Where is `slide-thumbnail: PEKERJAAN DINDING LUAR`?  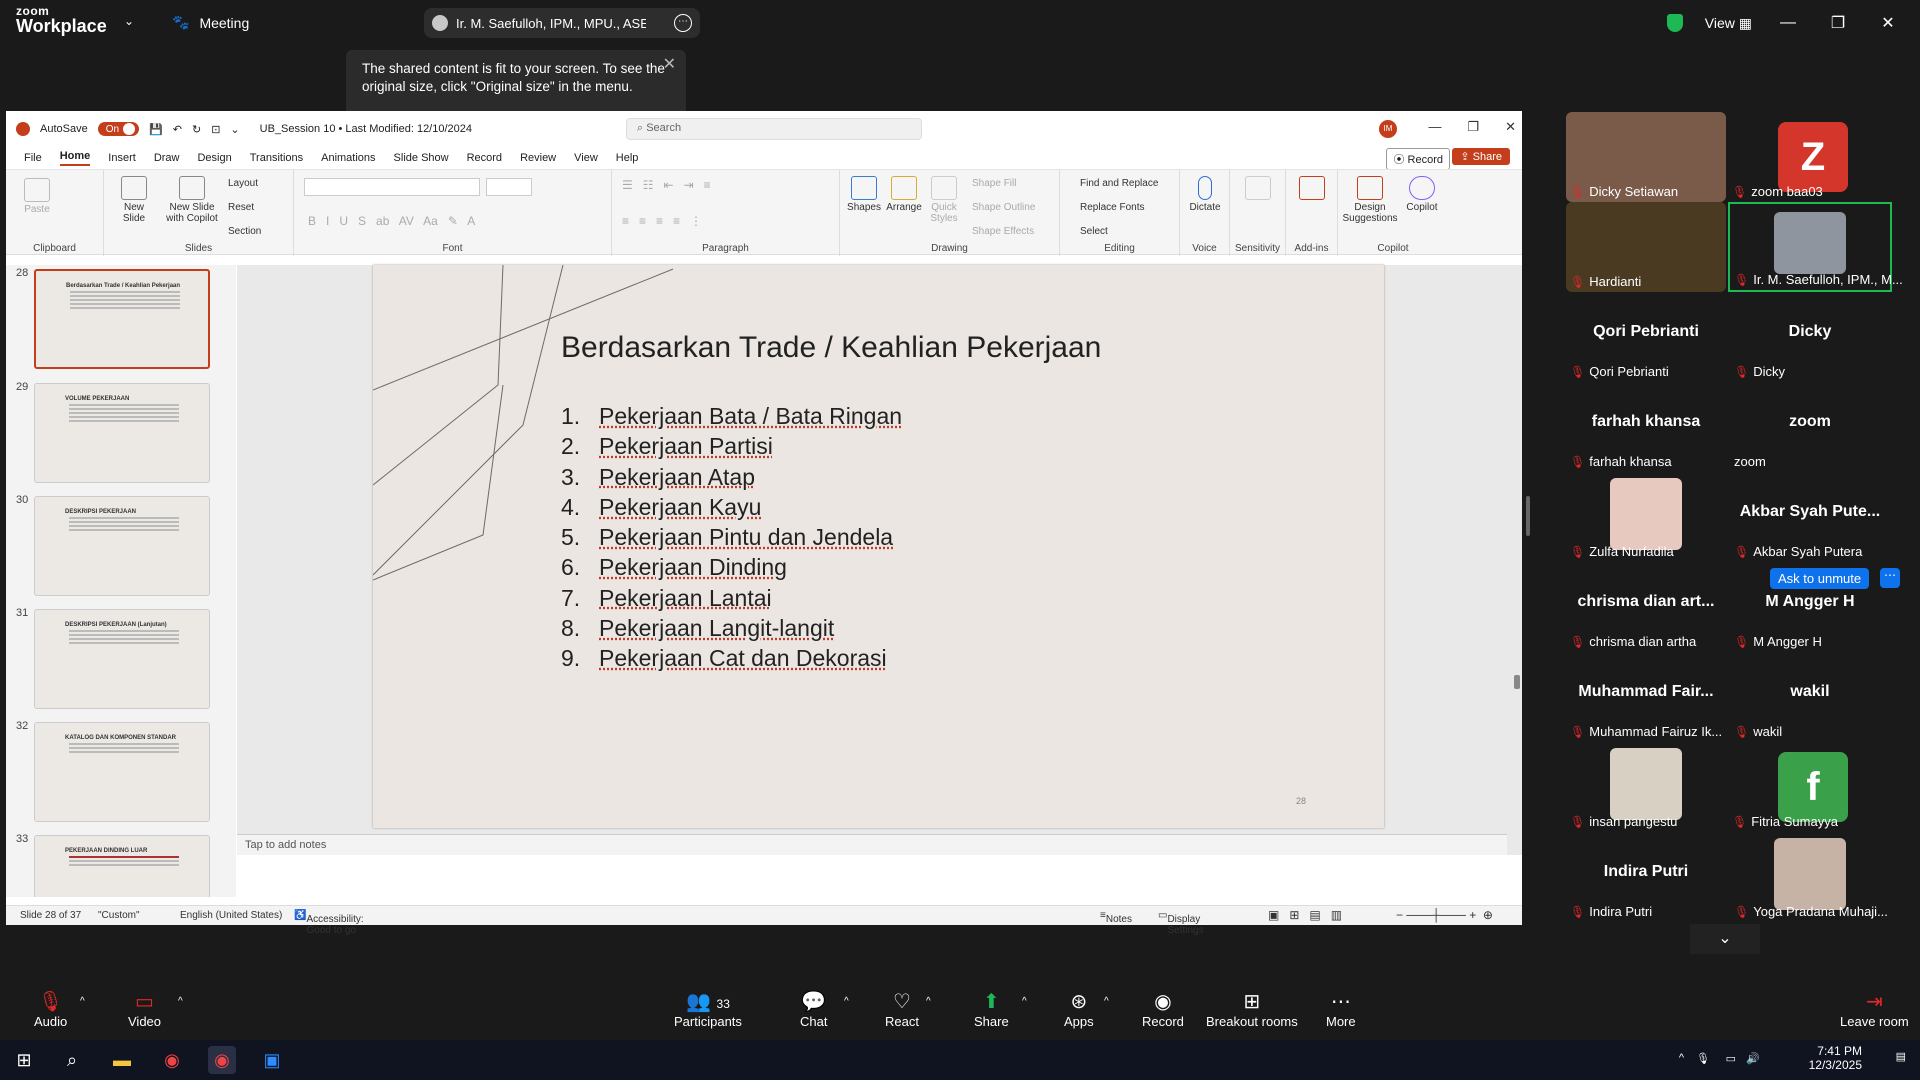
slide-thumbnail: PEKERJAAN DINDING LUAR is located at coordinates (122, 866).